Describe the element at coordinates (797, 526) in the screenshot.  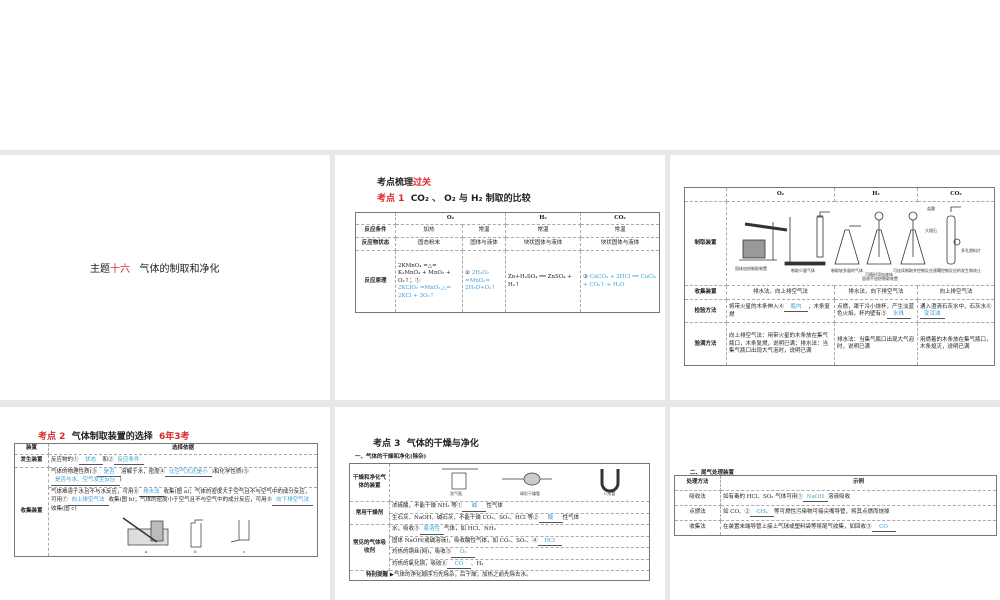
I see `text: 在装置末端导管上接上气球或塑料袋等将尾气收集，如回收③` at that location.